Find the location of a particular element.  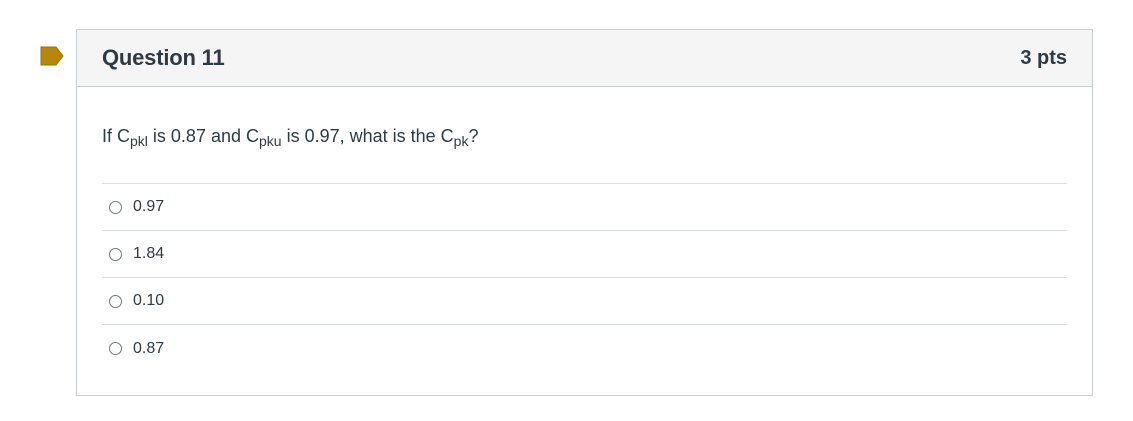

answer-option: 1.84 is located at coordinates (584, 254).